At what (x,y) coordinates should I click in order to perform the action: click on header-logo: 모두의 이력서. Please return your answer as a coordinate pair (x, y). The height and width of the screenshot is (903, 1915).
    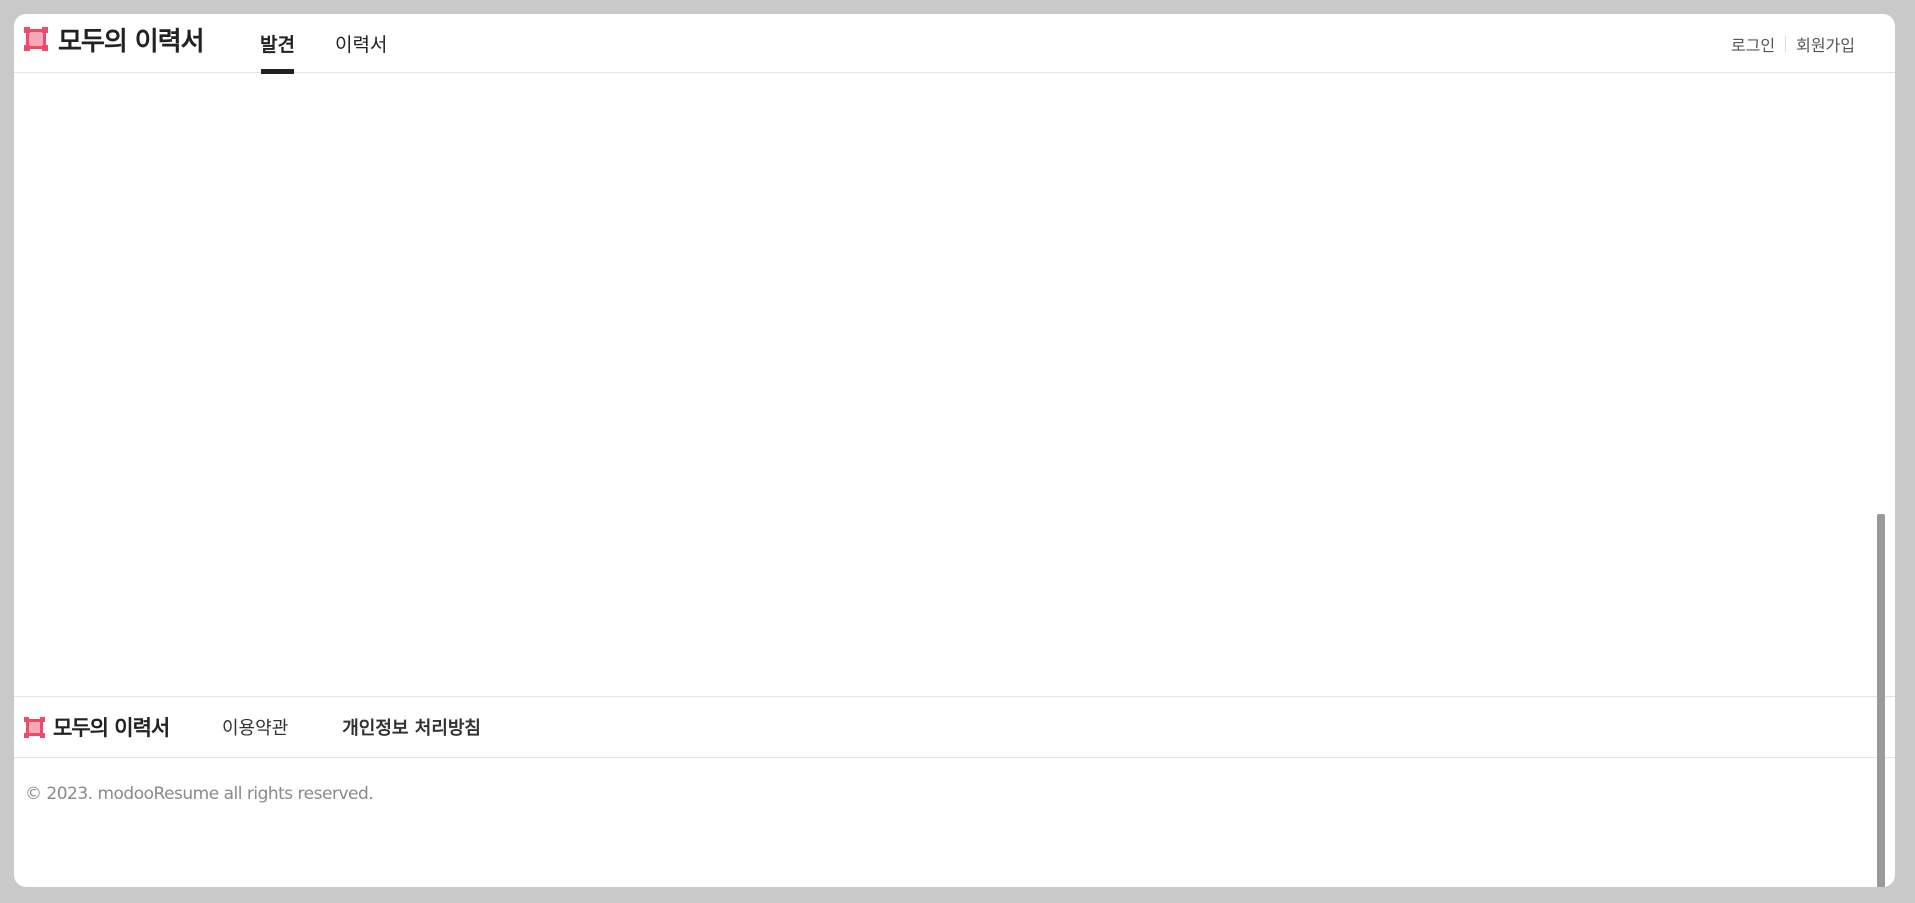
    Looking at the image, I should click on (114, 39).